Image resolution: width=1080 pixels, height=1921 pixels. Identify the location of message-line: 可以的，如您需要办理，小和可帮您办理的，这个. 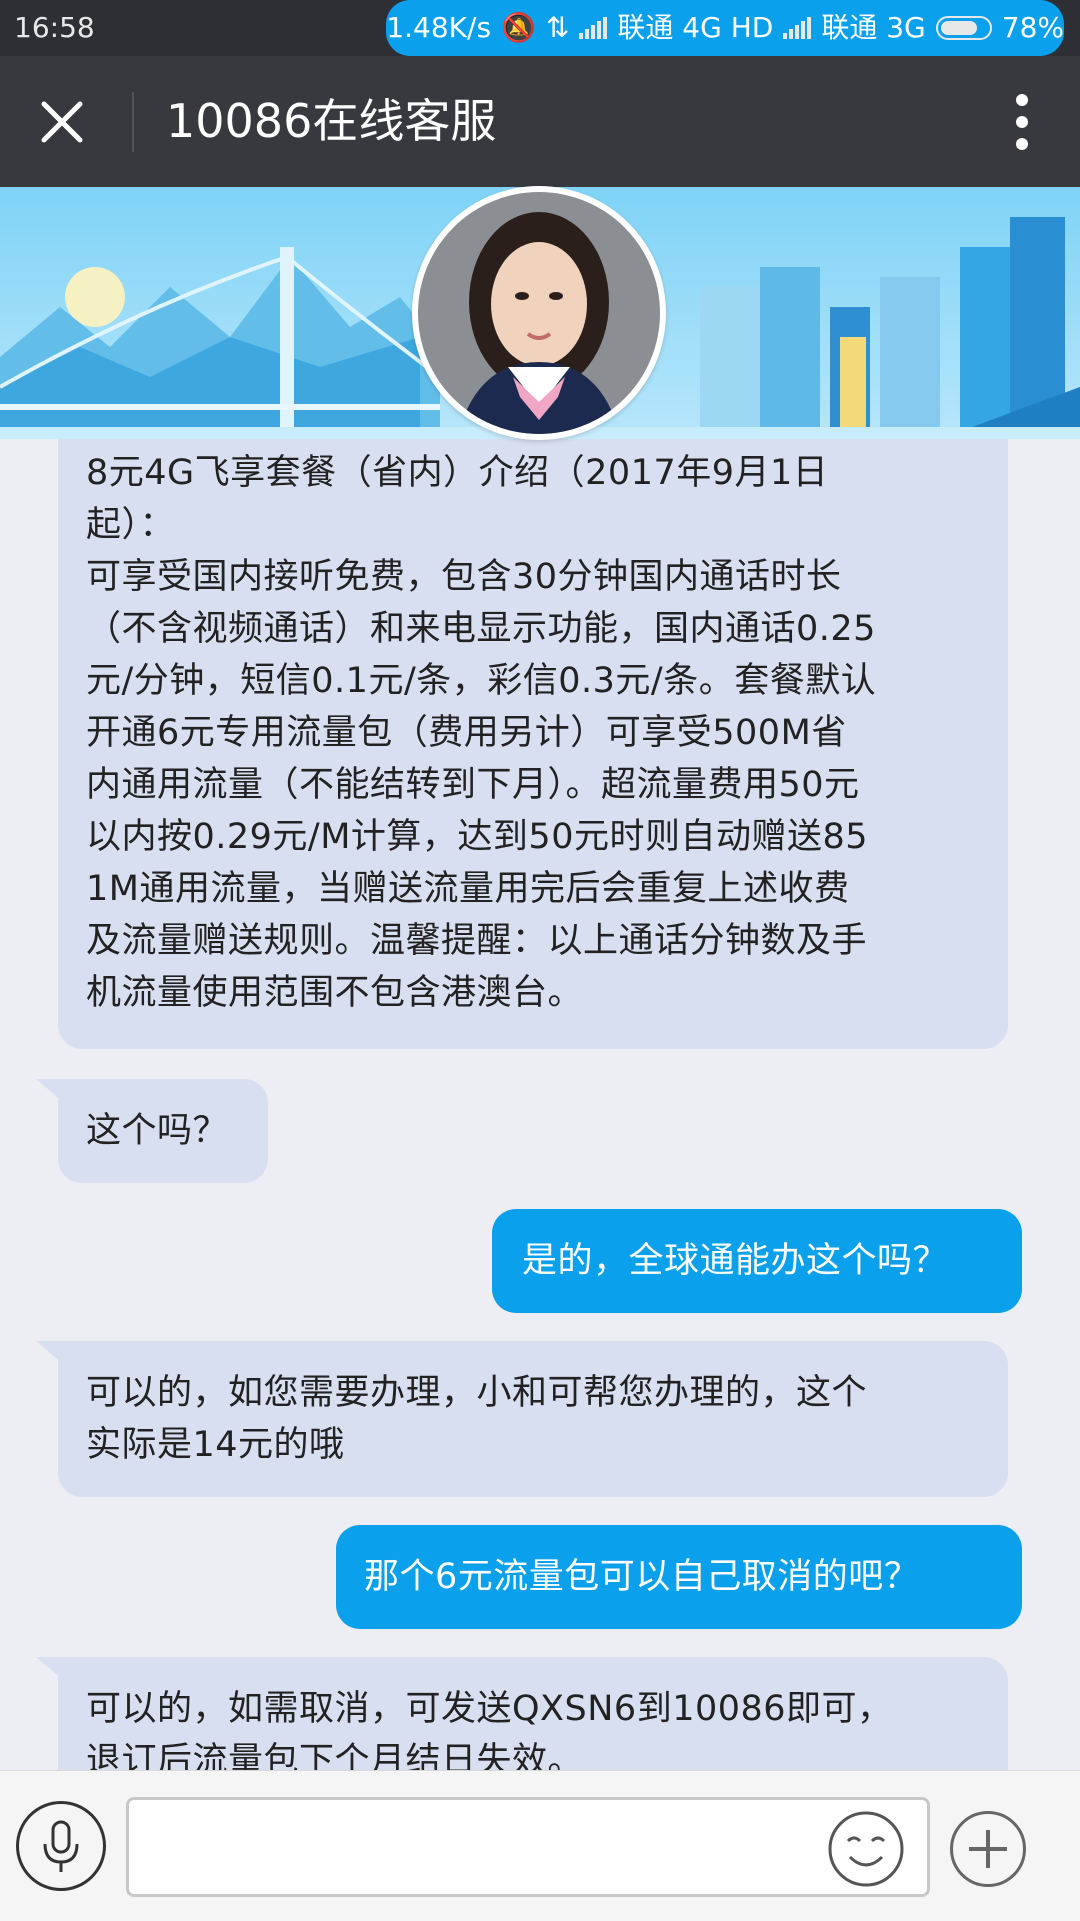
(477, 1393).